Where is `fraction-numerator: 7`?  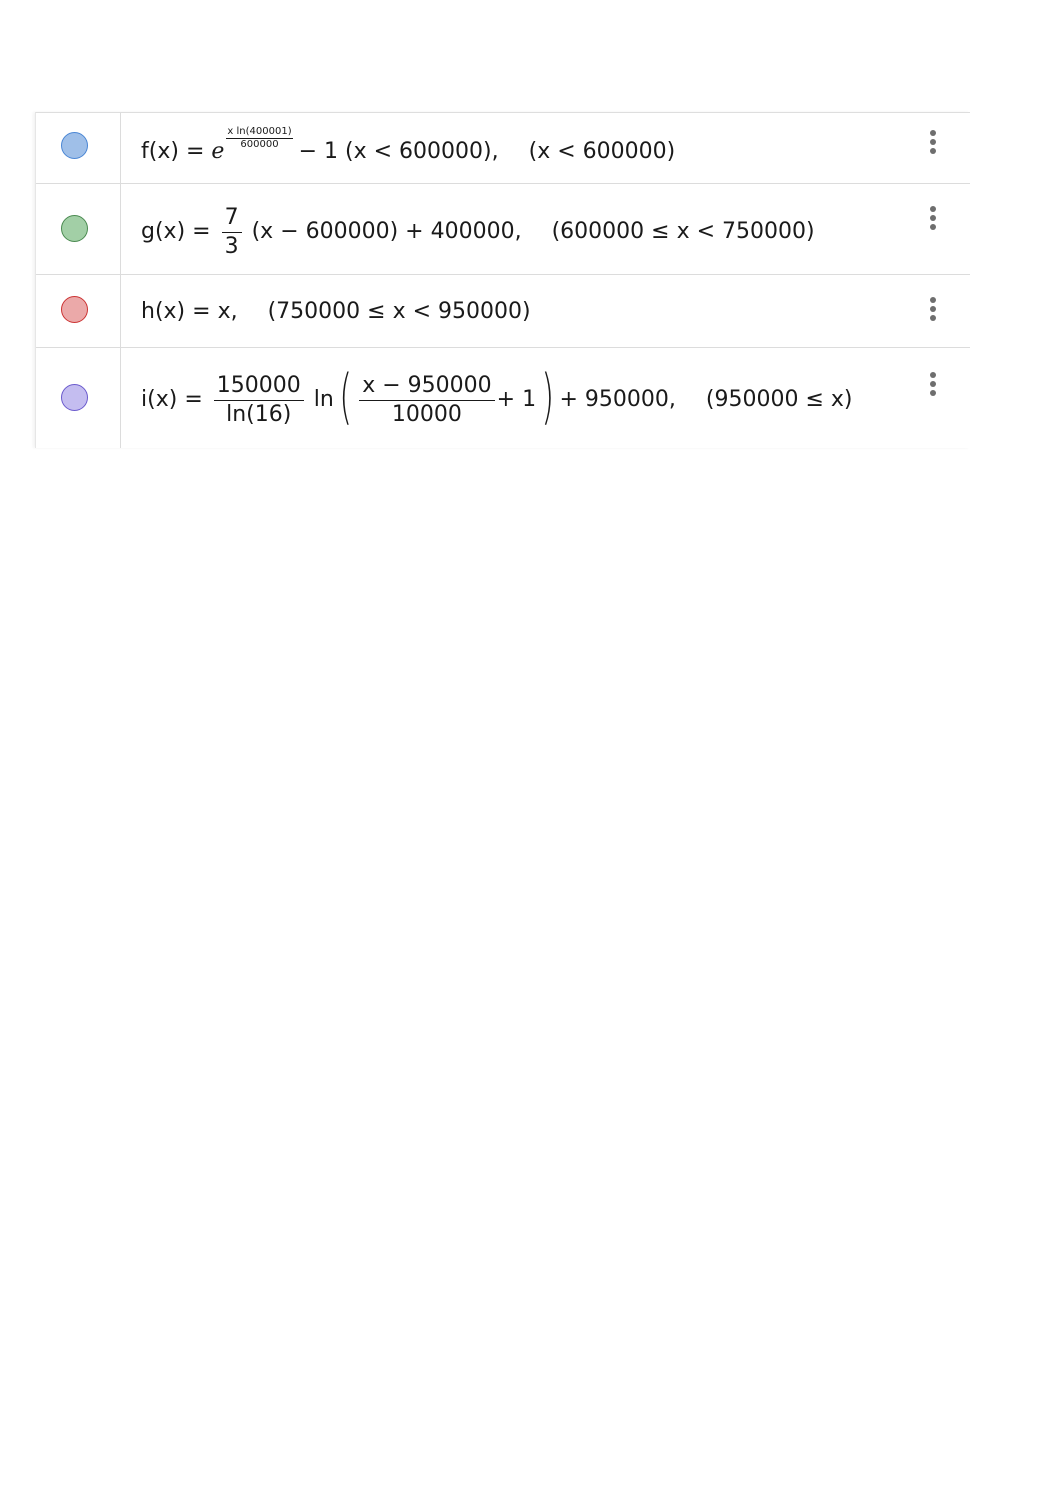
fraction-numerator: 7 is located at coordinates (231, 219).